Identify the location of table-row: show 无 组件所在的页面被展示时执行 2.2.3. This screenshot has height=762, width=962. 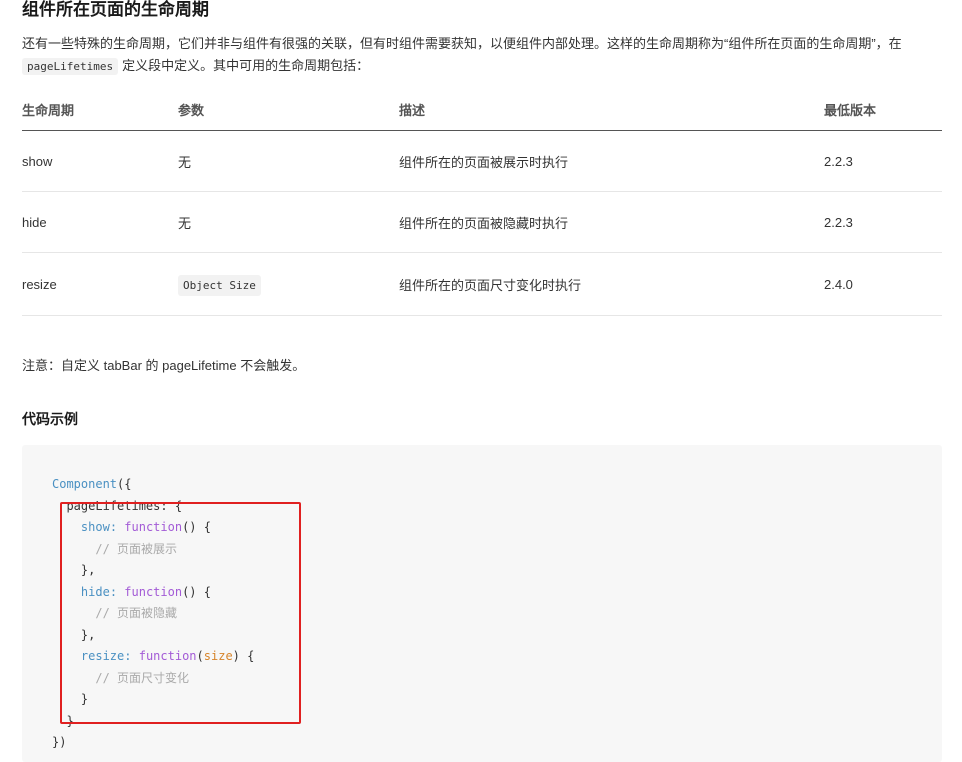
(482, 161).